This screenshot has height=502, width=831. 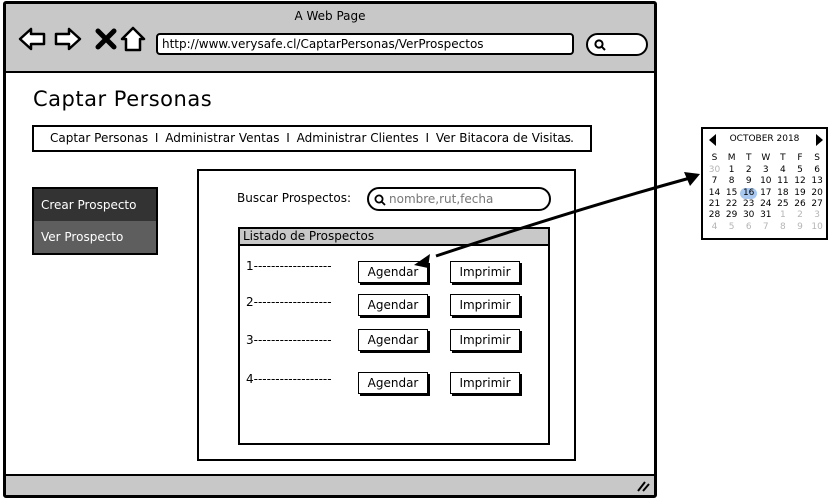 What do you see at coordinates (800, 204) in the screenshot?
I see `calendar-day: 26` at bounding box center [800, 204].